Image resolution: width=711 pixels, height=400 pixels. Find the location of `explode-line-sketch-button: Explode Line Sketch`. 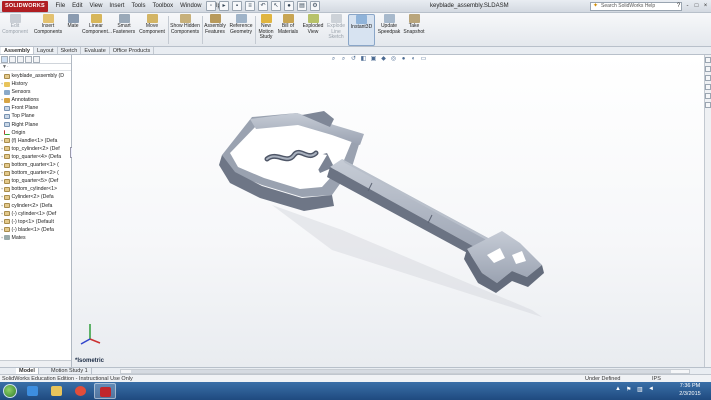

explode-line-sketch-button: Explode Line Sketch is located at coordinates (336, 30).